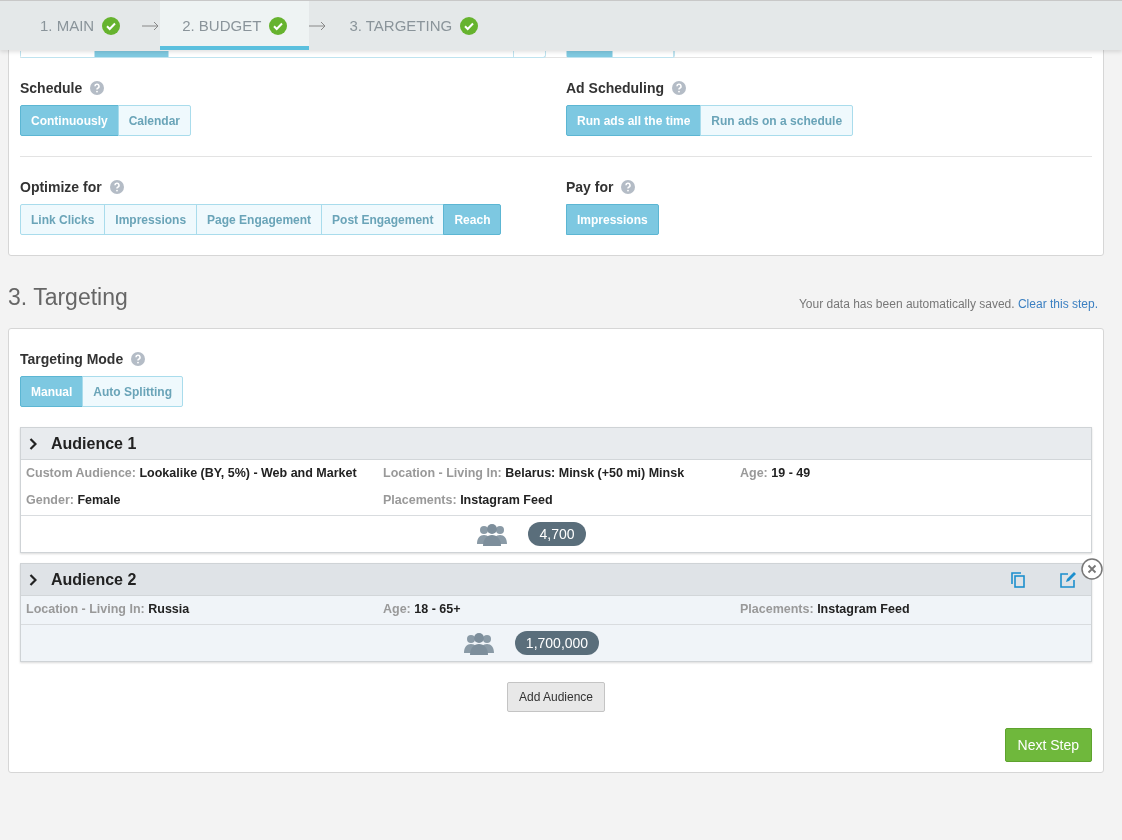 The width and height of the screenshot is (1122, 840). Describe the element at coordinates (61, 187) in the screenshot. I see `field-label: Optimize for` at that location.